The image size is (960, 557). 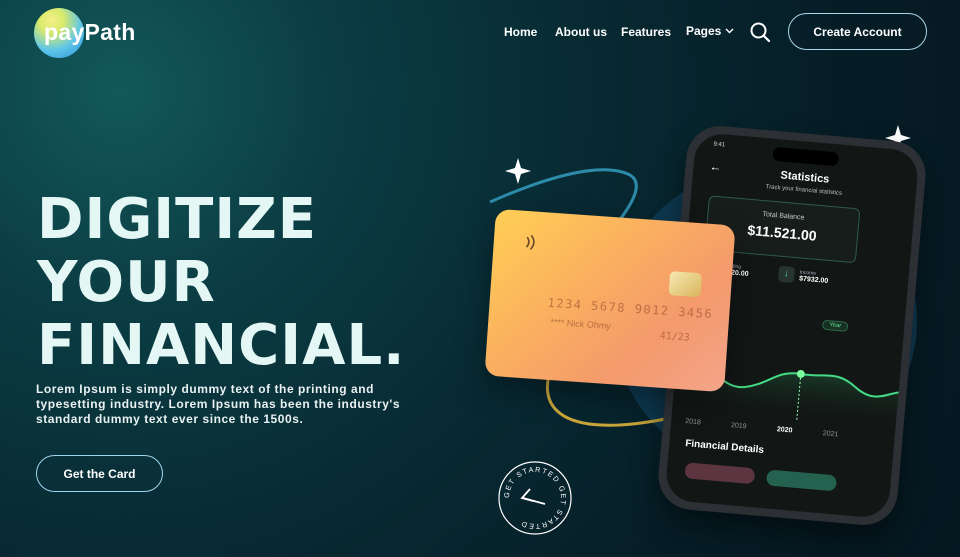 I want to click on card-holder: **** Nick Ohmy, so click(x=580, y=324).